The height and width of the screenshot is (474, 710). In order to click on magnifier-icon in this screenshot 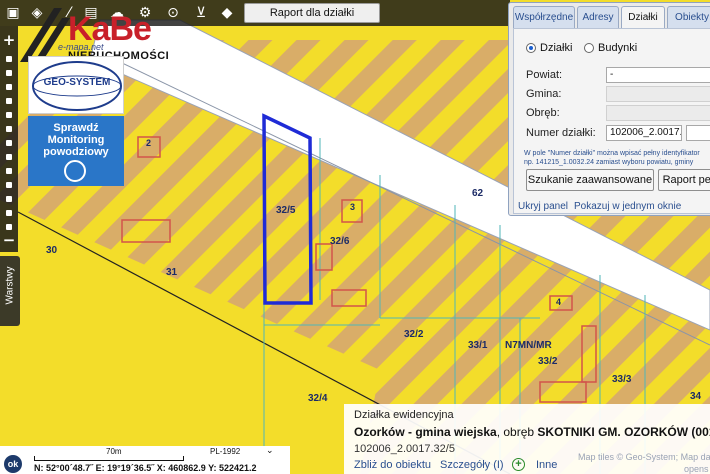, I will do `click(75, 171)`.